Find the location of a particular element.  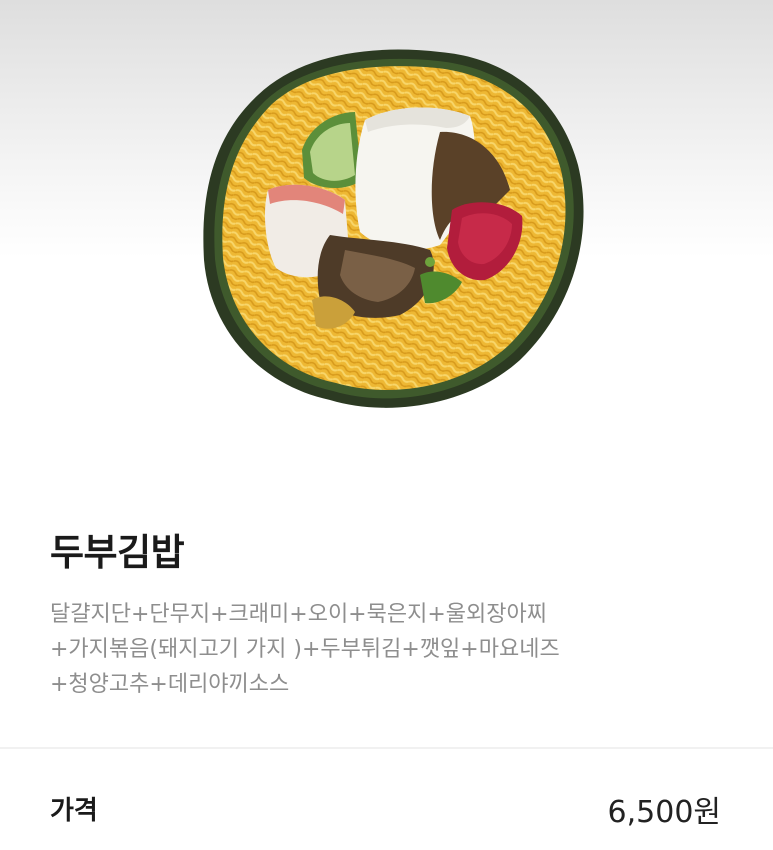

price-label: 가격 is located at coordinates (74, 811).